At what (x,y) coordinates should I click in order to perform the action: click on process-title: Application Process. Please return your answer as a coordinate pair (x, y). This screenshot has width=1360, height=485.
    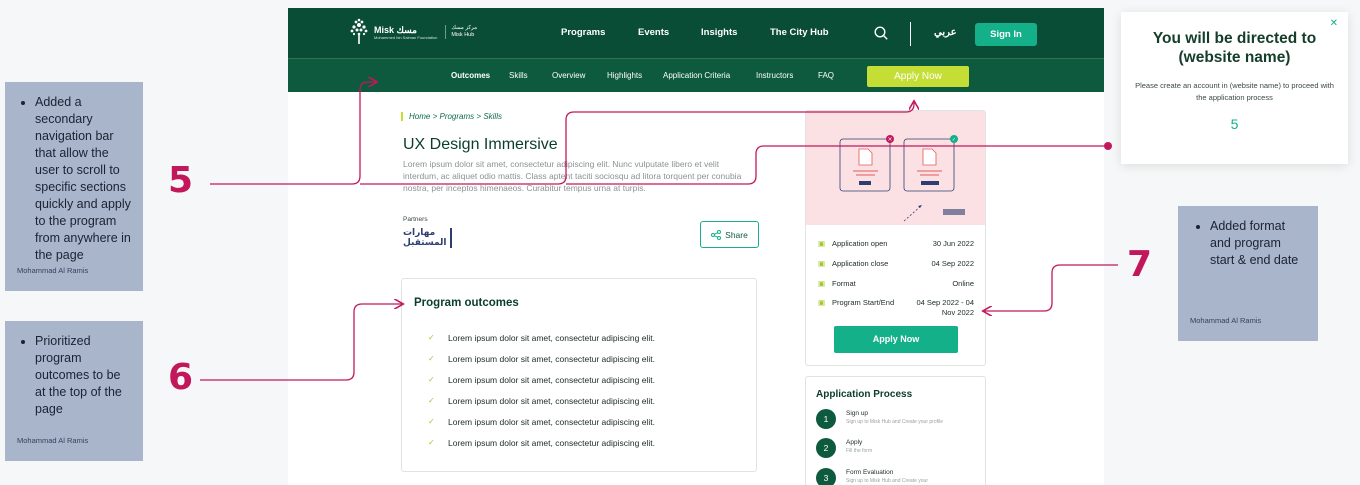
    Looking at the image, I should click on (864, 394).